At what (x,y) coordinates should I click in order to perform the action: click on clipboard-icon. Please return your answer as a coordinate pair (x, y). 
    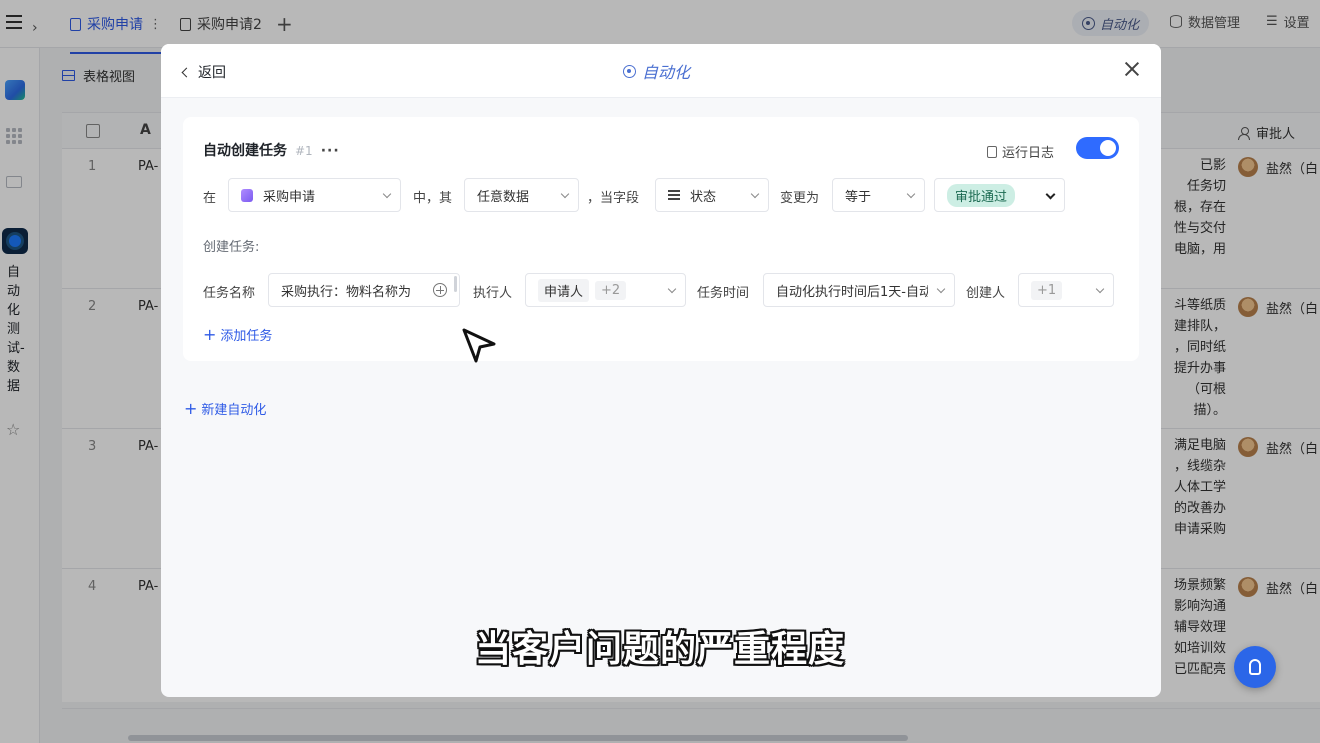
    Looking at the image, I should click on (992, 151).